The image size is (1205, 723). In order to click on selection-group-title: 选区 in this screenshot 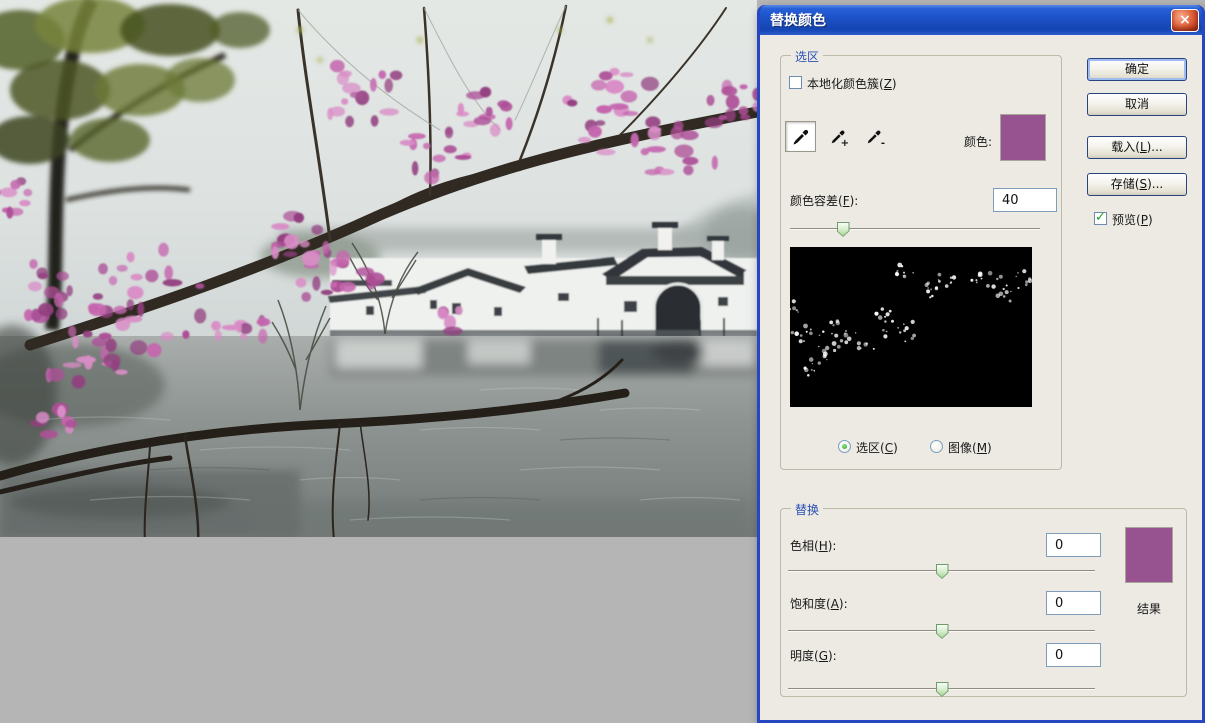, I will do `click(807, 56)`.